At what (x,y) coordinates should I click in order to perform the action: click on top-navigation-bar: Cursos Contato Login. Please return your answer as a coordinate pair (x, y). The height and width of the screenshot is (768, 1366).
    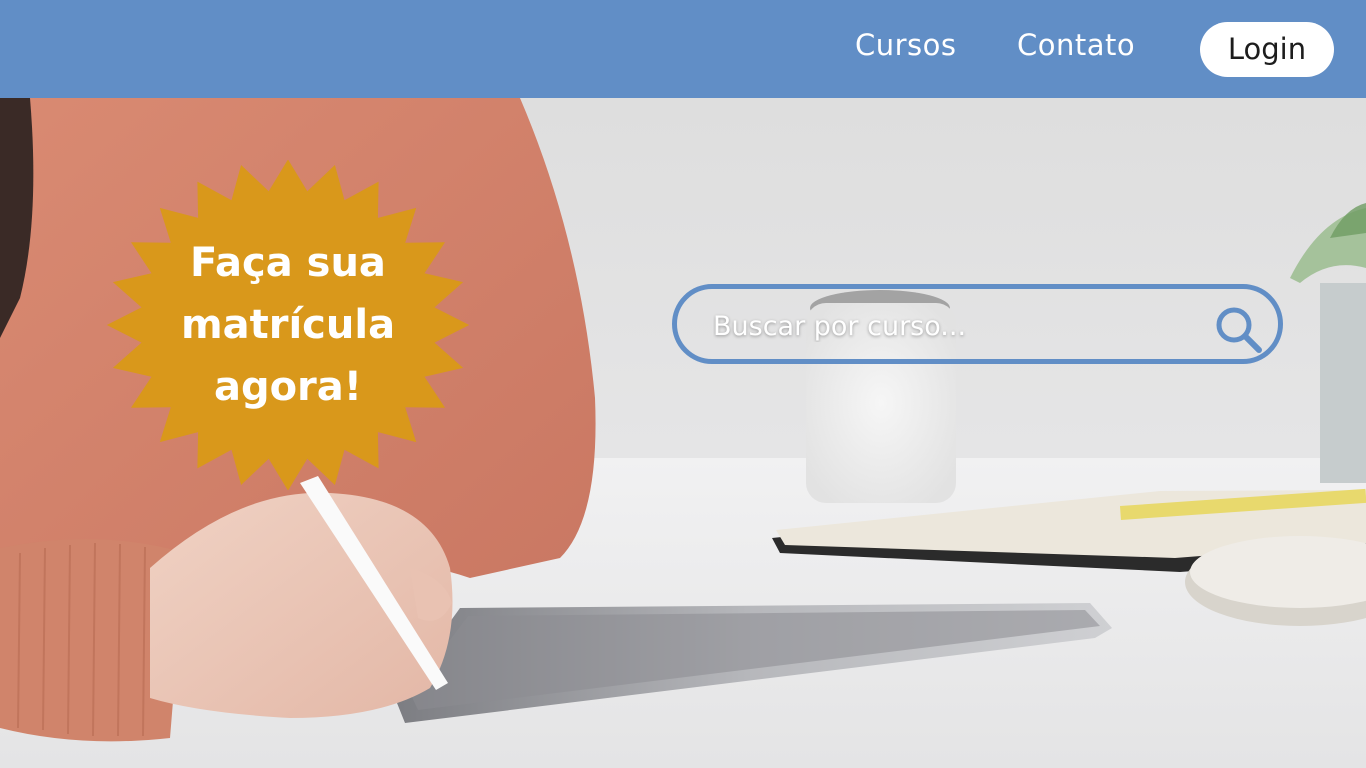
    Looking at the image, I should click on (683, 49).